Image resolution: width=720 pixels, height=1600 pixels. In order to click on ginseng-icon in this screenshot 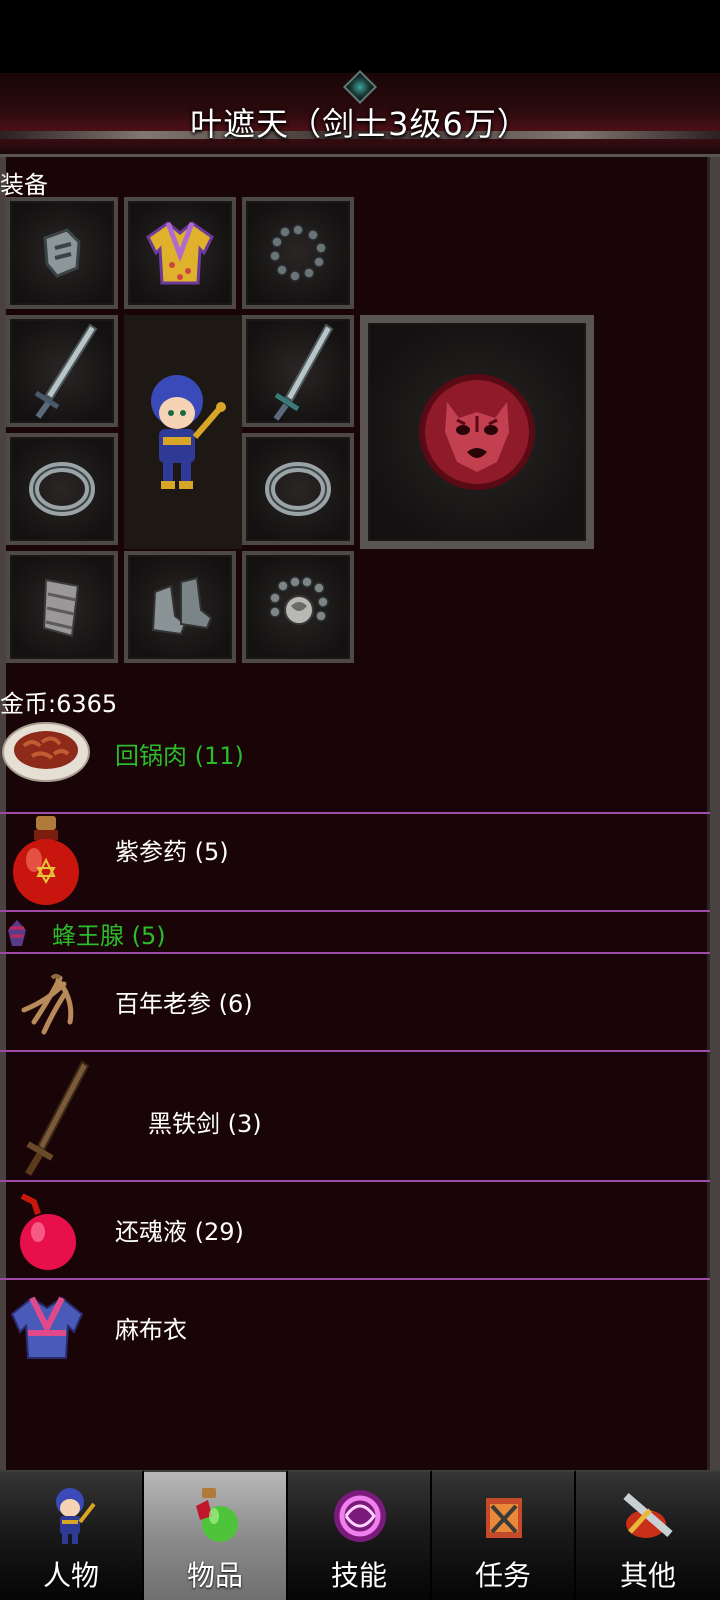, I will do `click(47, 1004)`.